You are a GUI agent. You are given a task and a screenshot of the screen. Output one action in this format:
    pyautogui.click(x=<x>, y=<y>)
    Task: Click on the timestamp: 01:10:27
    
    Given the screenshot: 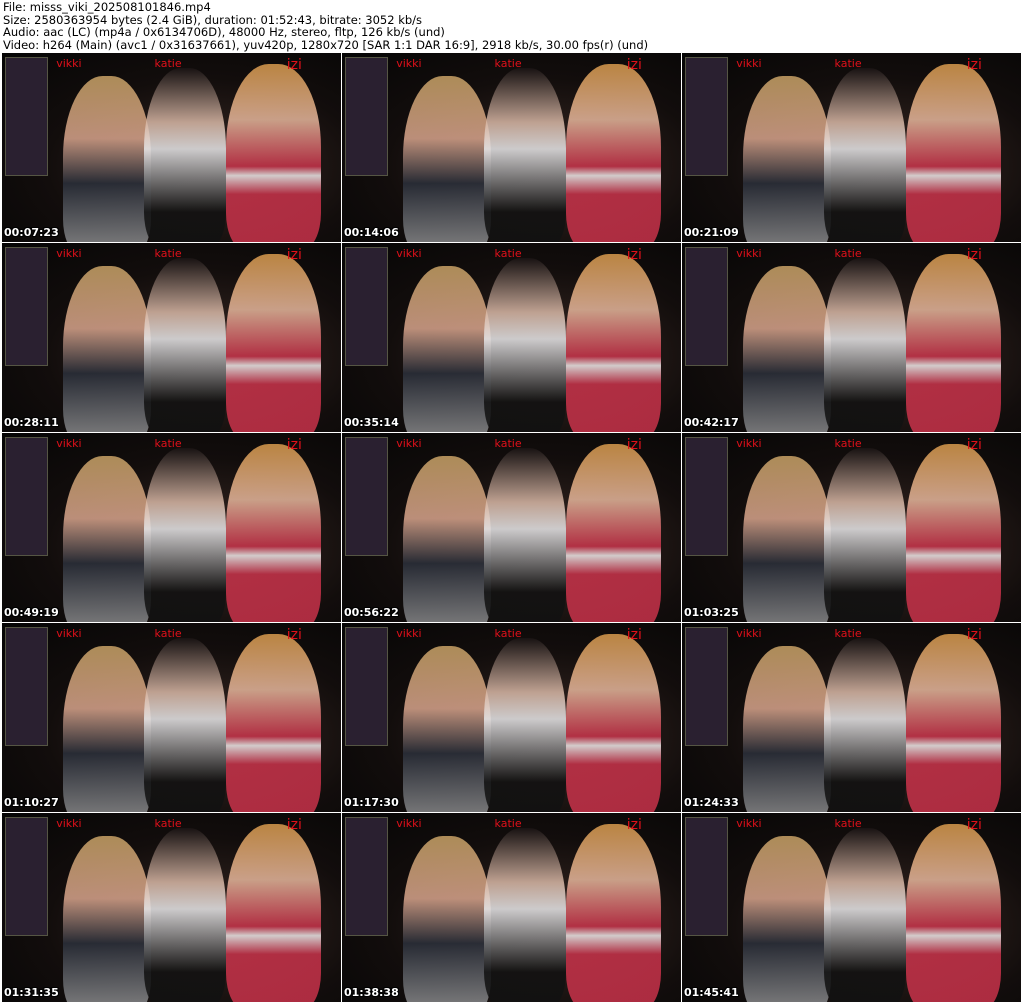 What is the action you would take?
    pyautogui.click(x=31, y=802)
    